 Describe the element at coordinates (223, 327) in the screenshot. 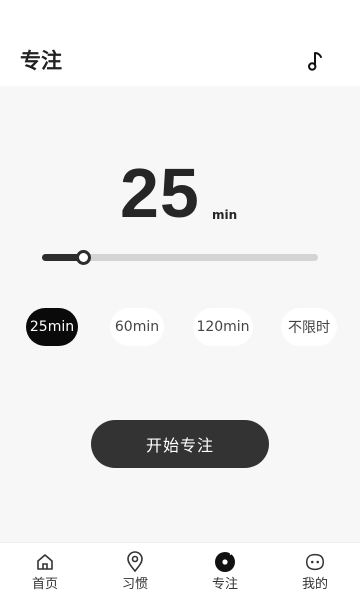

I see `preset-120min: 120min` at that location.